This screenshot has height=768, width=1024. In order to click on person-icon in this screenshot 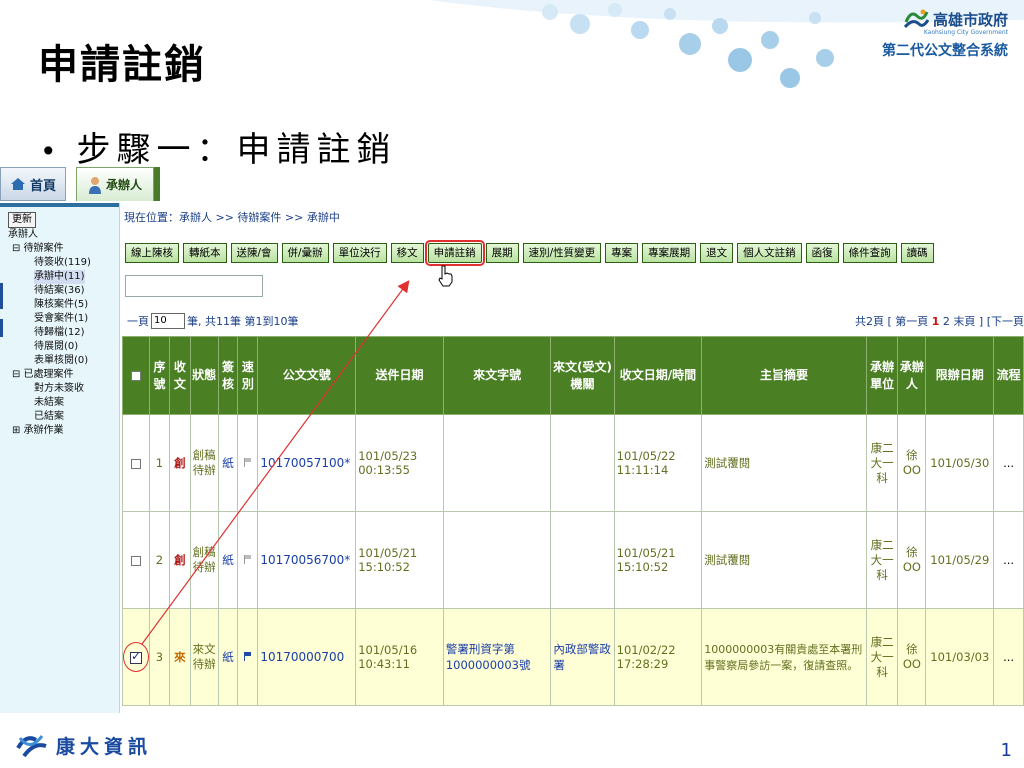, I will do `click(94, 185)`.